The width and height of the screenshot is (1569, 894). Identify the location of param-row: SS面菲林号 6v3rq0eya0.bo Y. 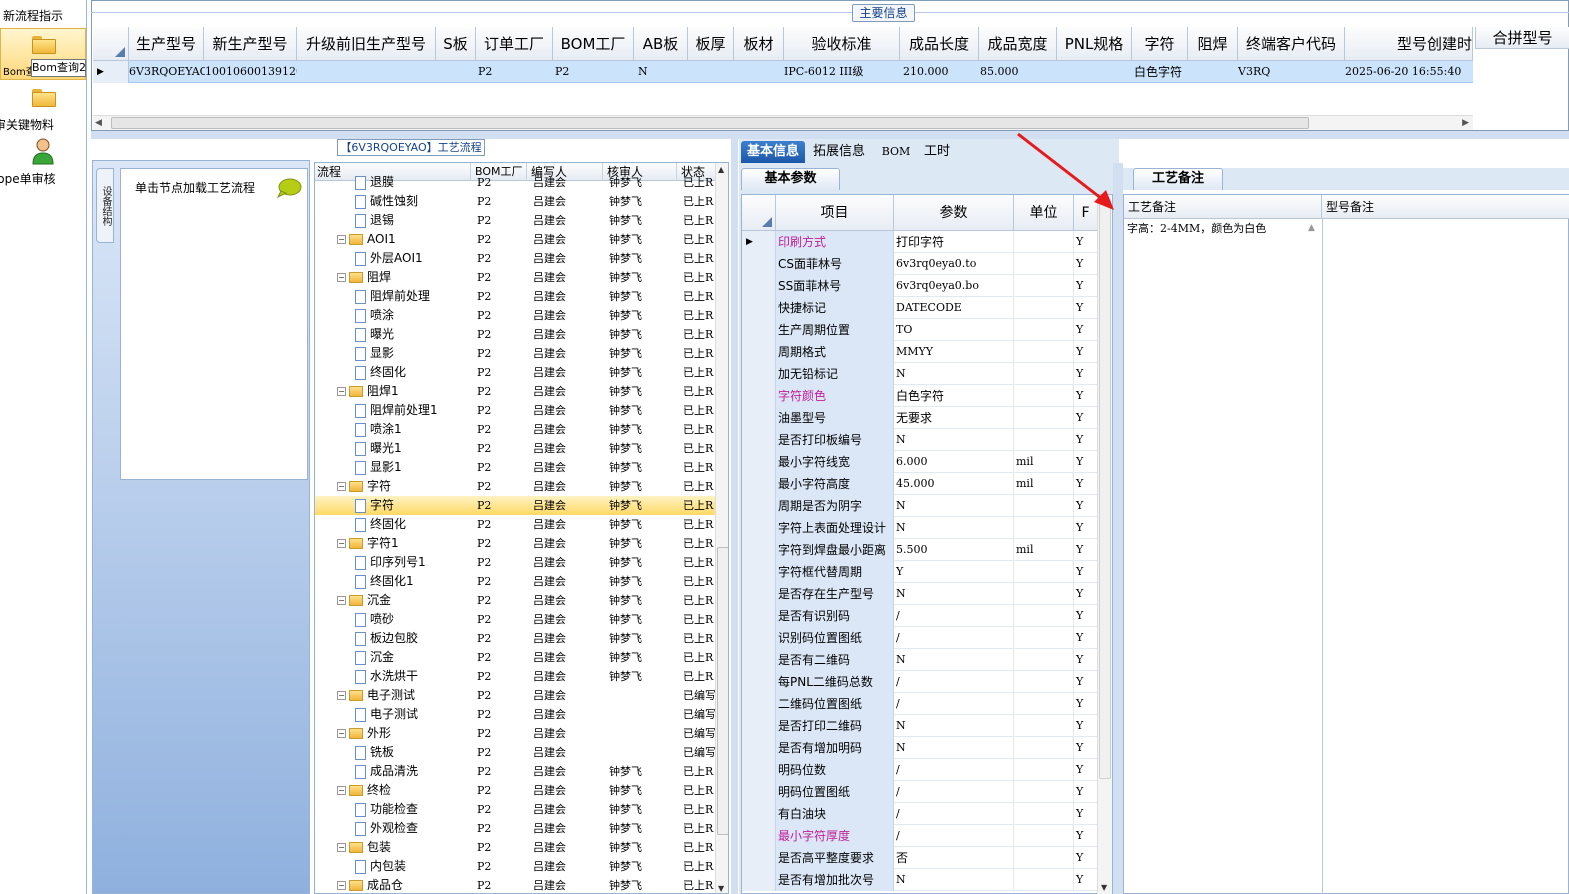
(927, 286).